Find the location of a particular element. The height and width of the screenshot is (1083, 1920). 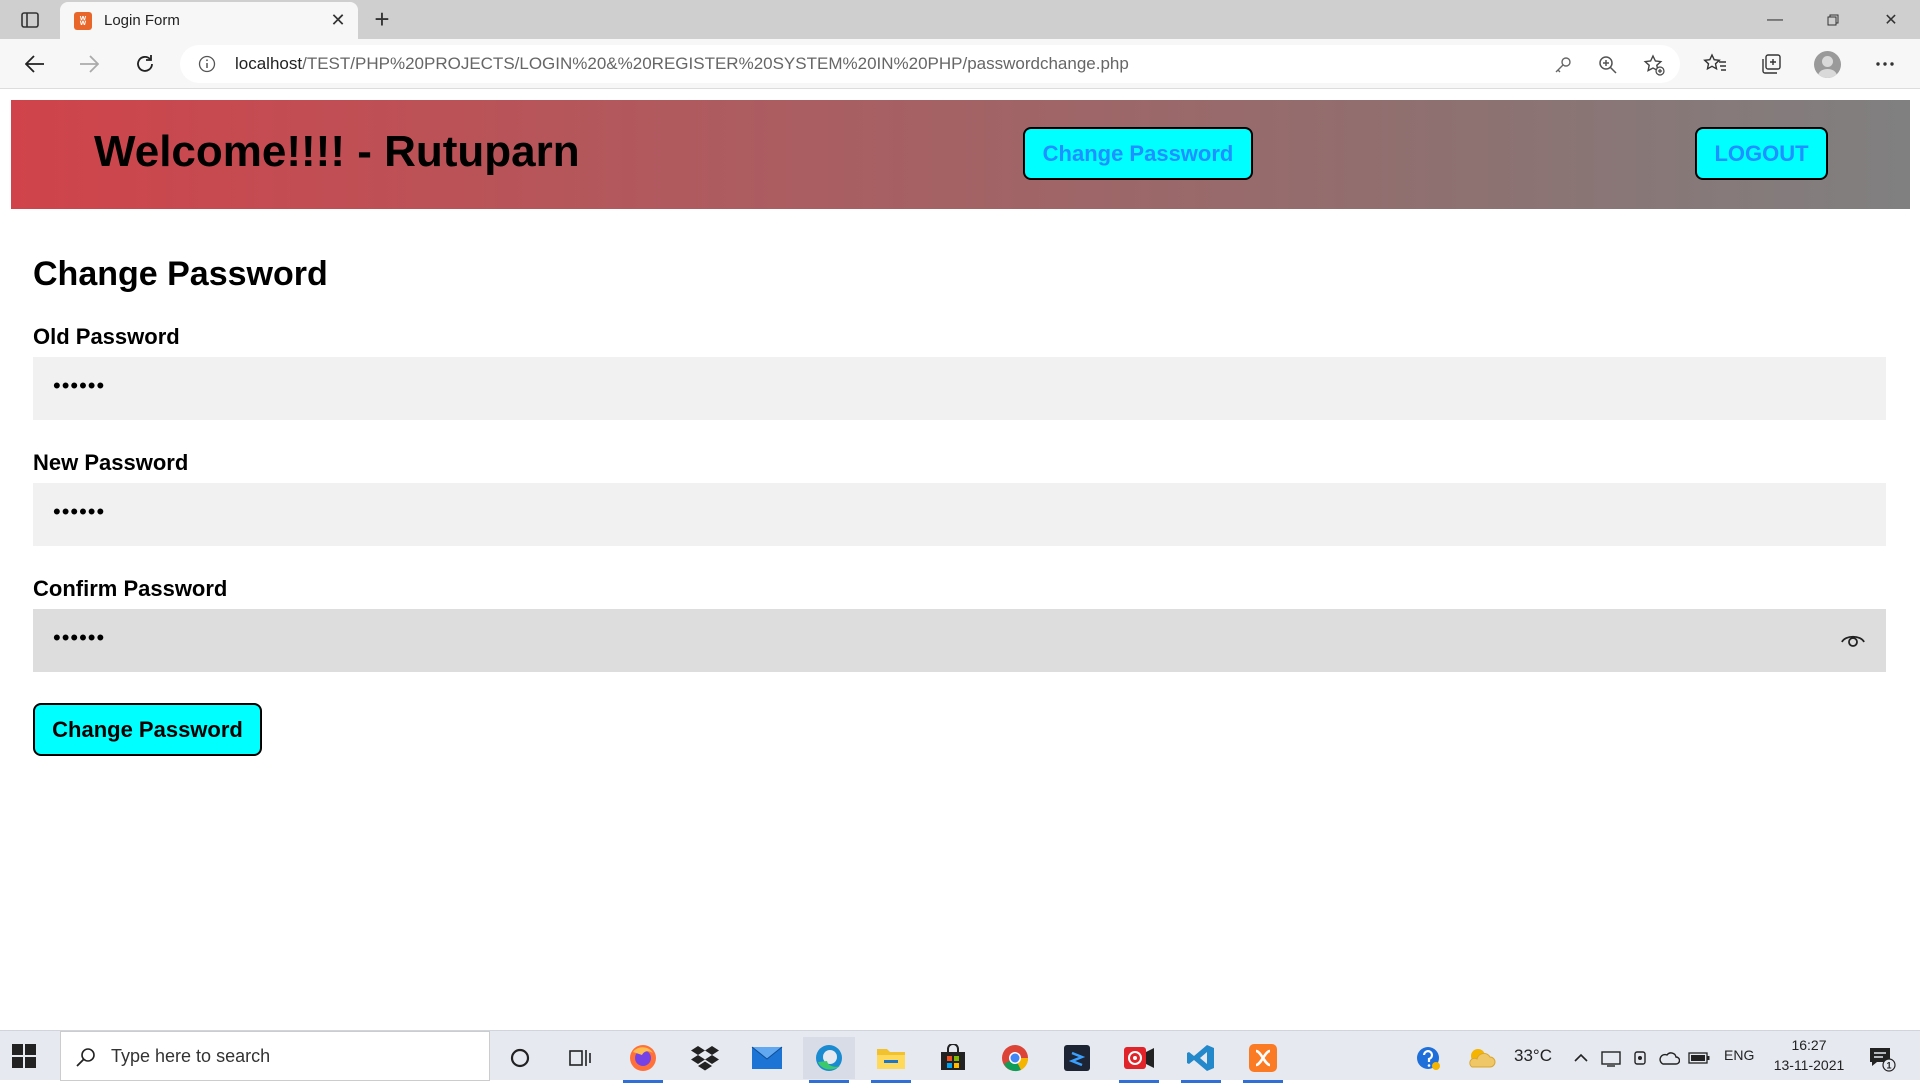

back-arrow-icon is located at coordinates (35, 64).